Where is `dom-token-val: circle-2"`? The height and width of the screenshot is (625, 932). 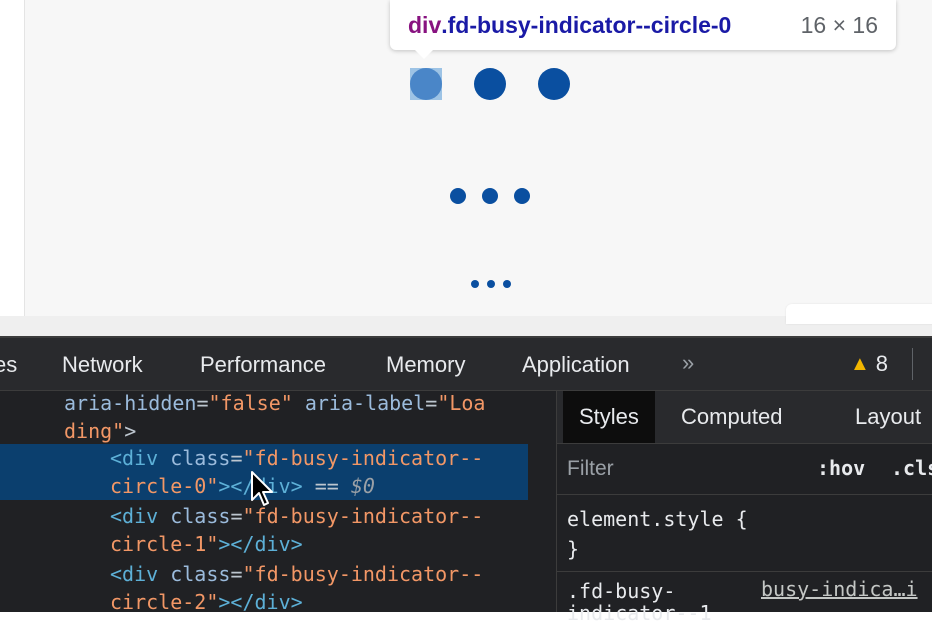
dom-token-val: circle-2" is located at coordinates (164, 601).